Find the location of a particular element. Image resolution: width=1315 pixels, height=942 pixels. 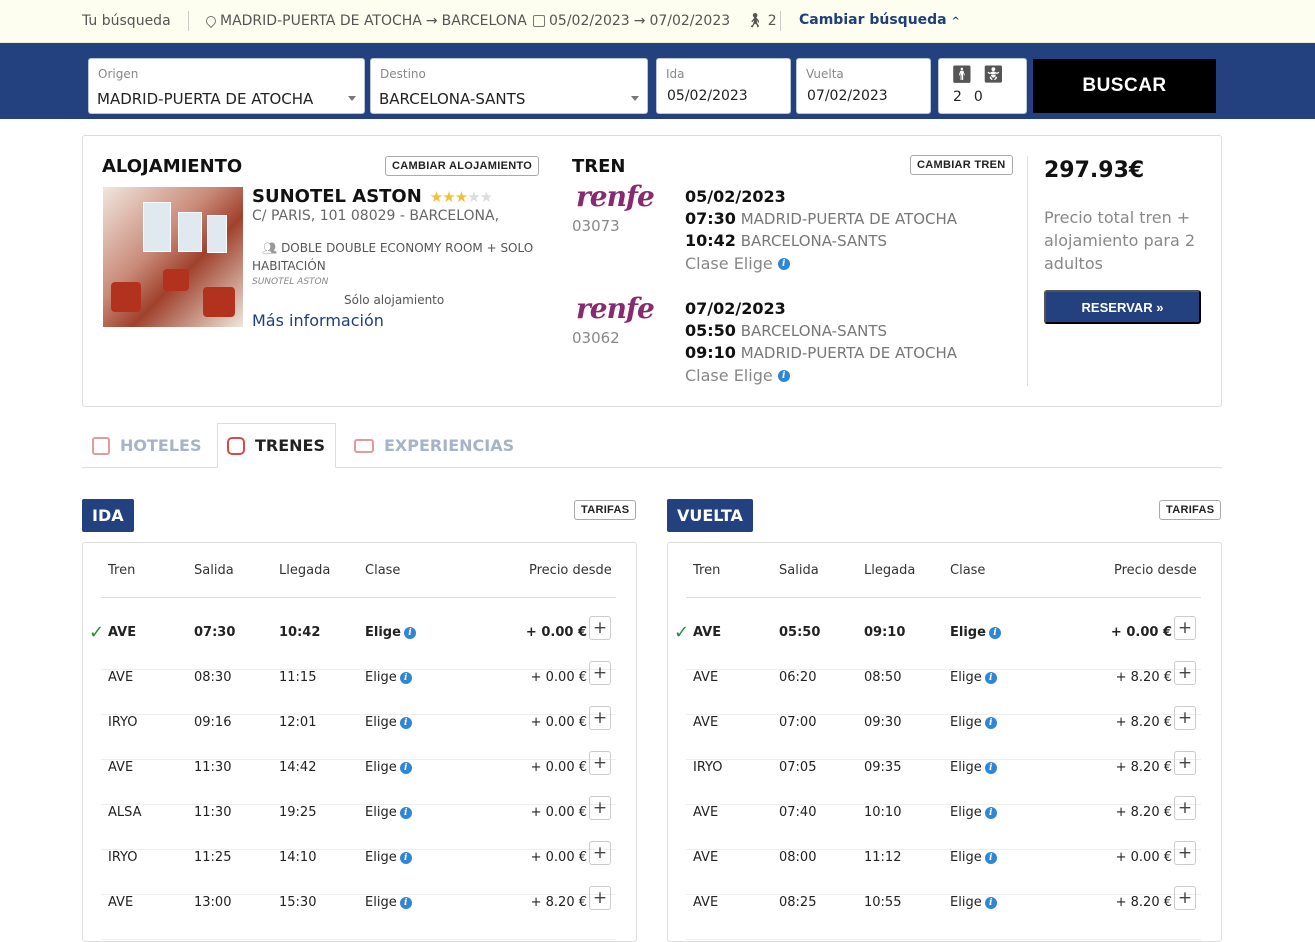

table-row: AVE 06:20 08:50 Elige i + 8.20 € + is located at coordinates (944, 688).